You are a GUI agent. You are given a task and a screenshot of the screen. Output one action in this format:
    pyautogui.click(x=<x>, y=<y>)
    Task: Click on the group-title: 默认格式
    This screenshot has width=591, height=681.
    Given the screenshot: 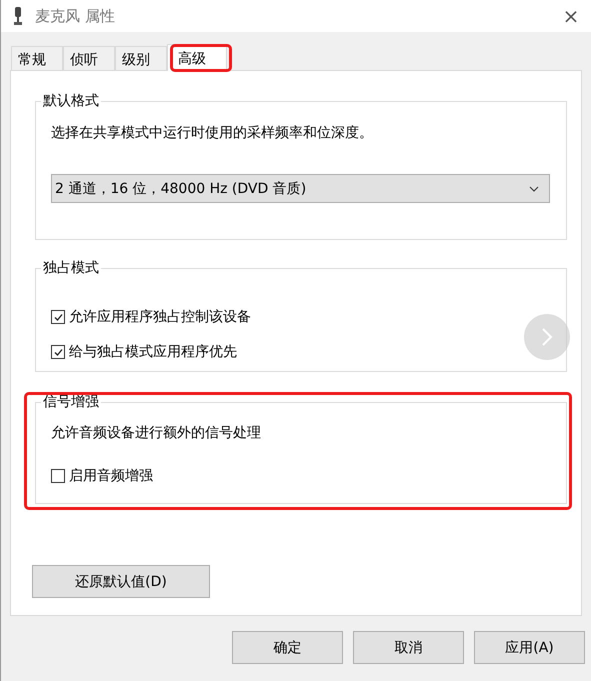 What is the action you would take?
    pyautogui.click(x=71, y=101)
    